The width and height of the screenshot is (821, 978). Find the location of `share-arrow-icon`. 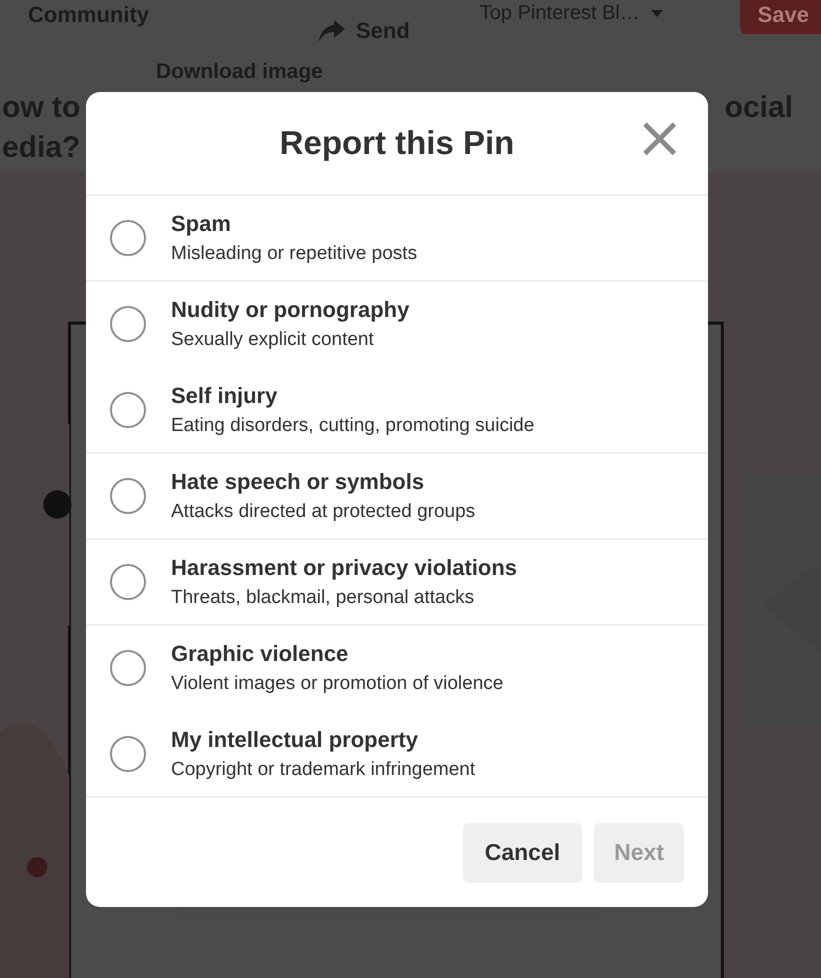

share-arrow-icon is located at coordinates (332, 31).